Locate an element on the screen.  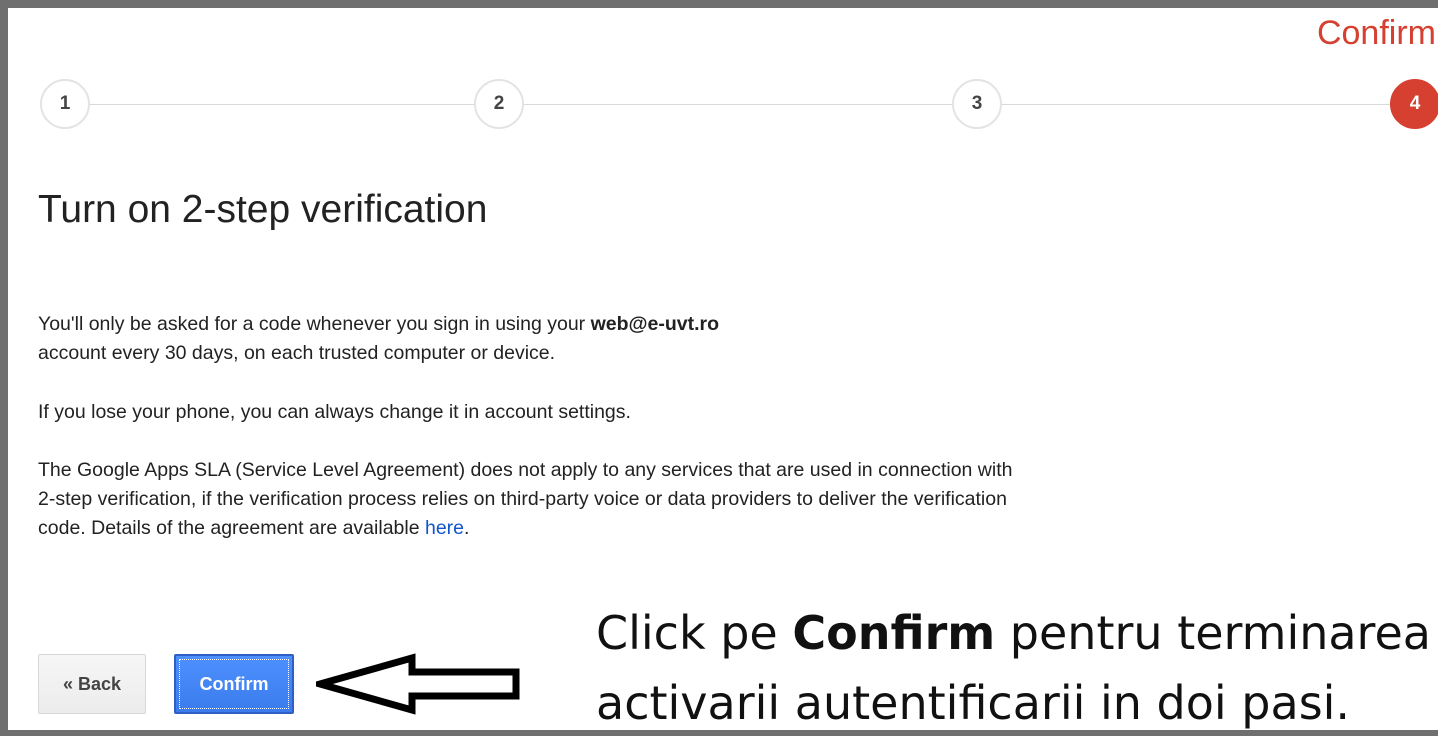
confirm-button: Confirm is located at coordinates (234, 684).